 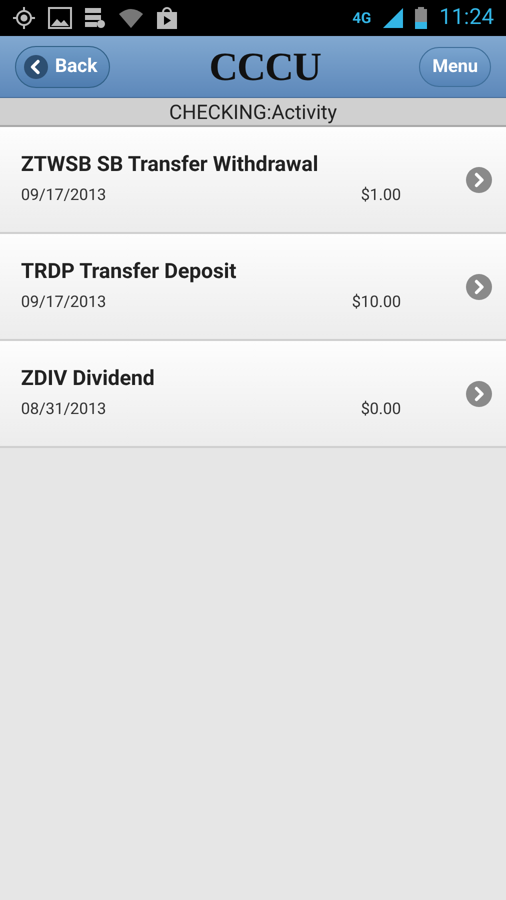 What do you see at coordinates (170, 165) in the screenshot?
I see `transaction-description: ZTWSB SB Transfer Withdrawal` at bounding box center [170, 165].